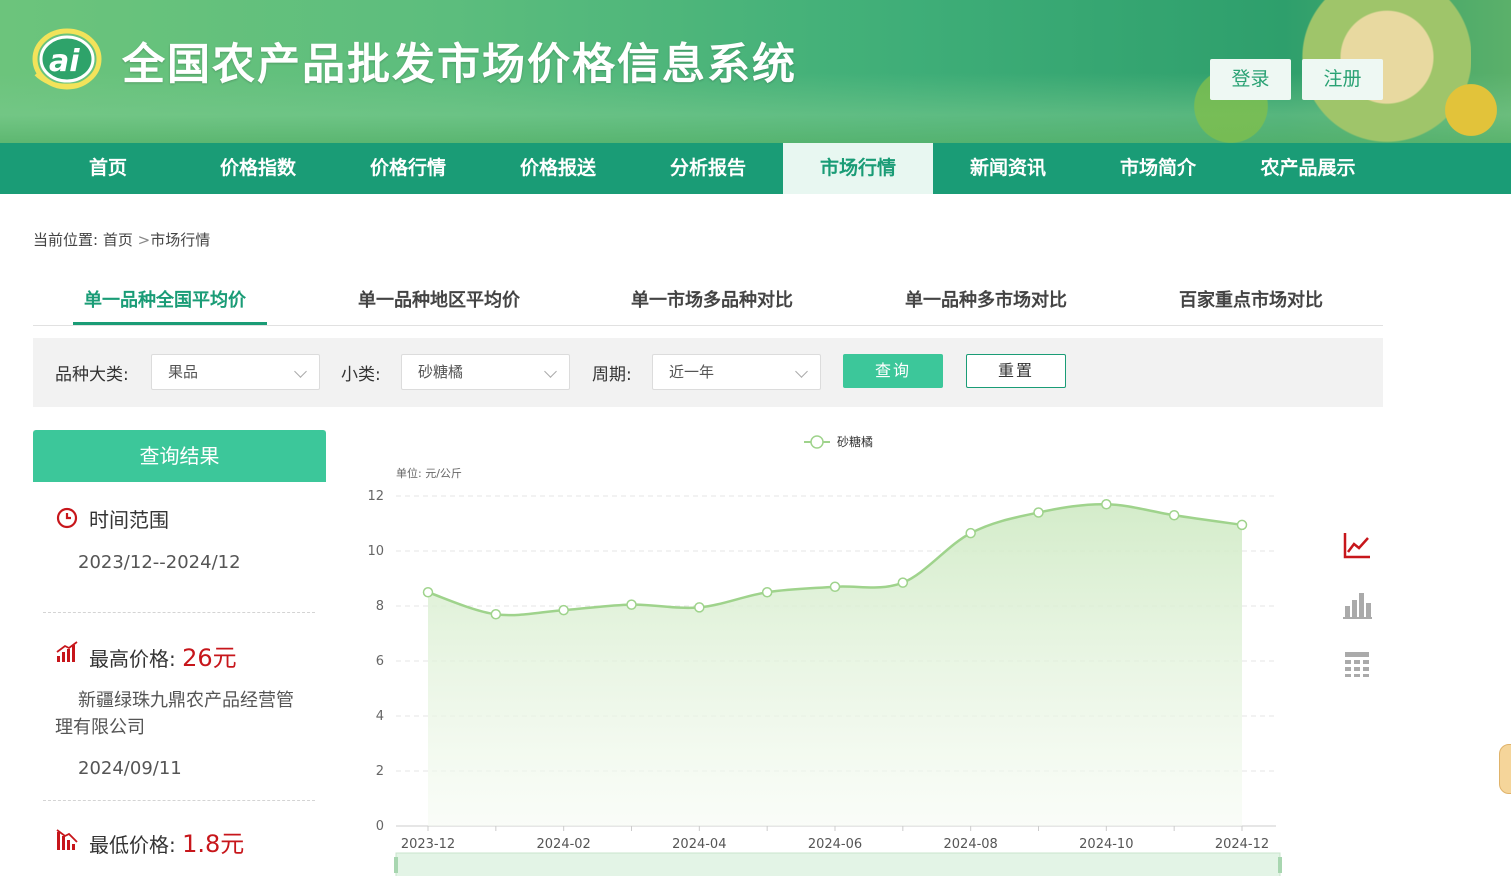 Image resolution: width=1511 pixels, height=880 pixels. What do you see at coordinates (986, 299) in the screenshot?
I see `tab-variety-multi-market: 单一品种多市场对比` at bounding box center [986, 299].